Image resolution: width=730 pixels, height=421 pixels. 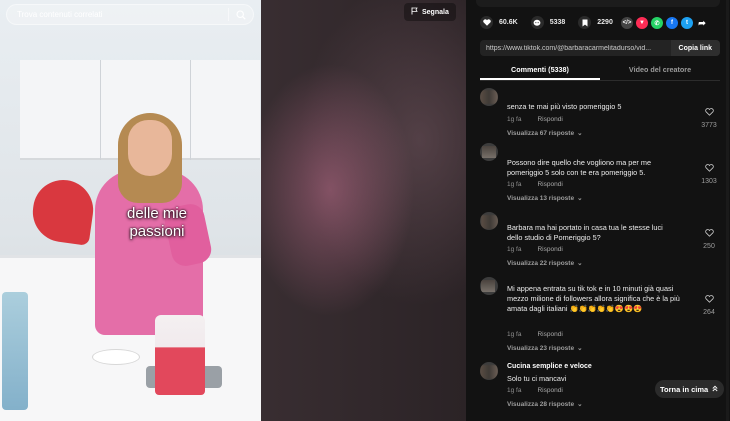 I want to click on save-stat: 2290, so click(x=595, y=22).